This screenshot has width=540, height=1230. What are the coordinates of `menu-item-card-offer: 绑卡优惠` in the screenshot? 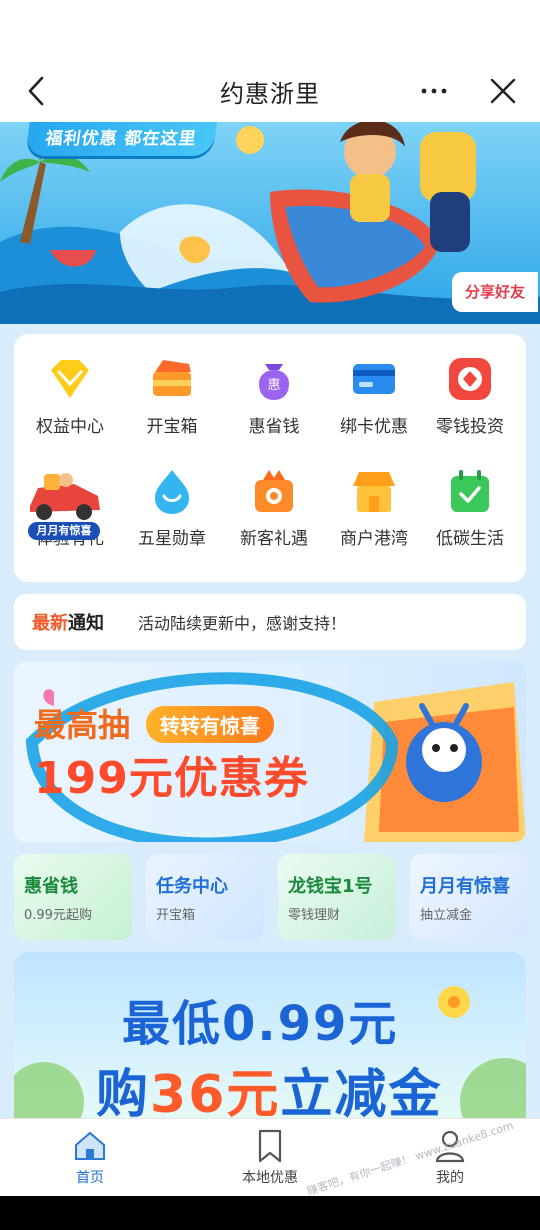 It's located at (374, 390).